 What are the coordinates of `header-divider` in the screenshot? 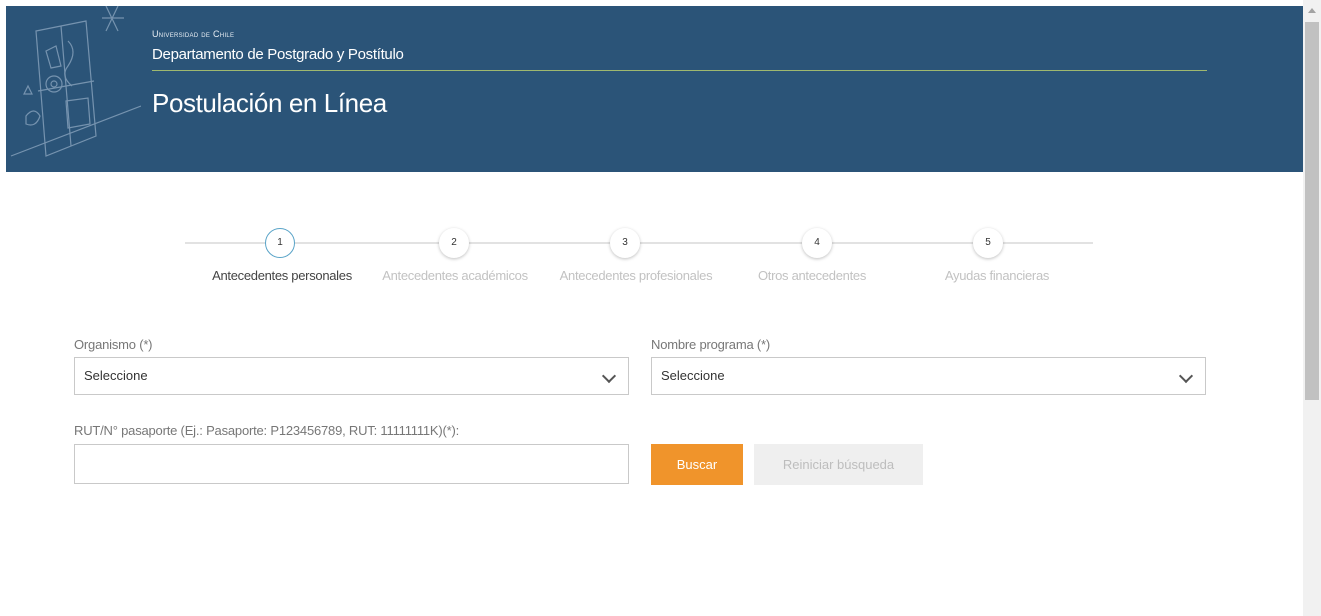 It's located at (679, 70).